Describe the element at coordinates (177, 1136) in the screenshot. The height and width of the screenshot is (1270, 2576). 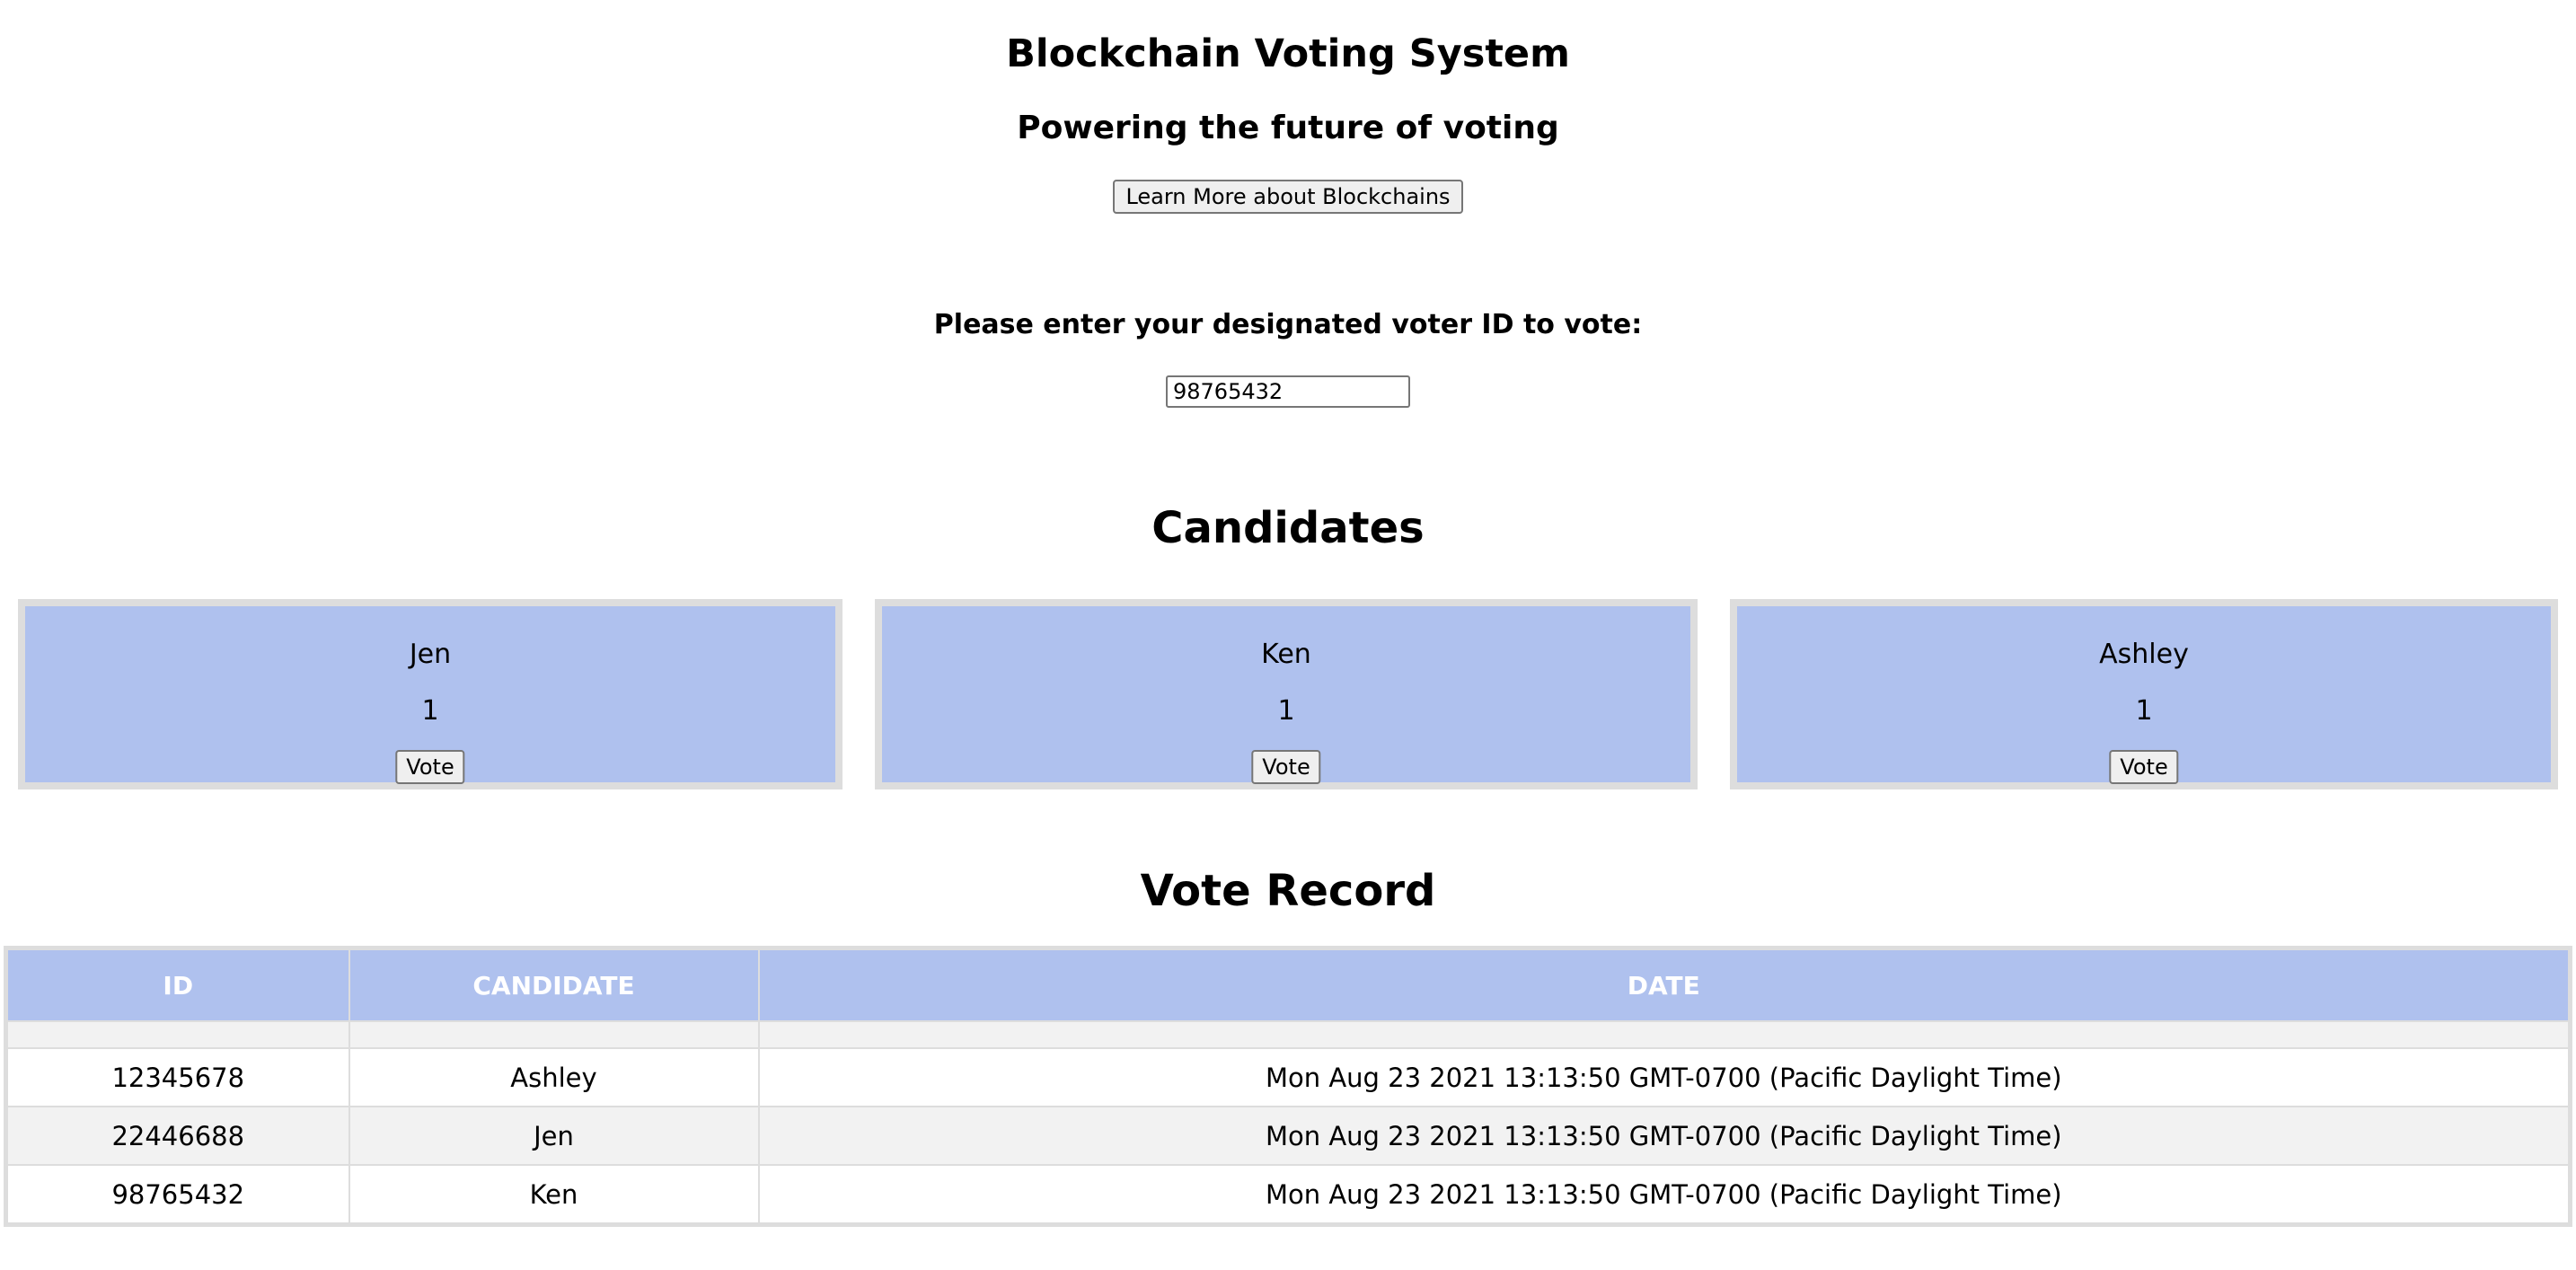
I see `vote-id-cell: 22446688` at that location.